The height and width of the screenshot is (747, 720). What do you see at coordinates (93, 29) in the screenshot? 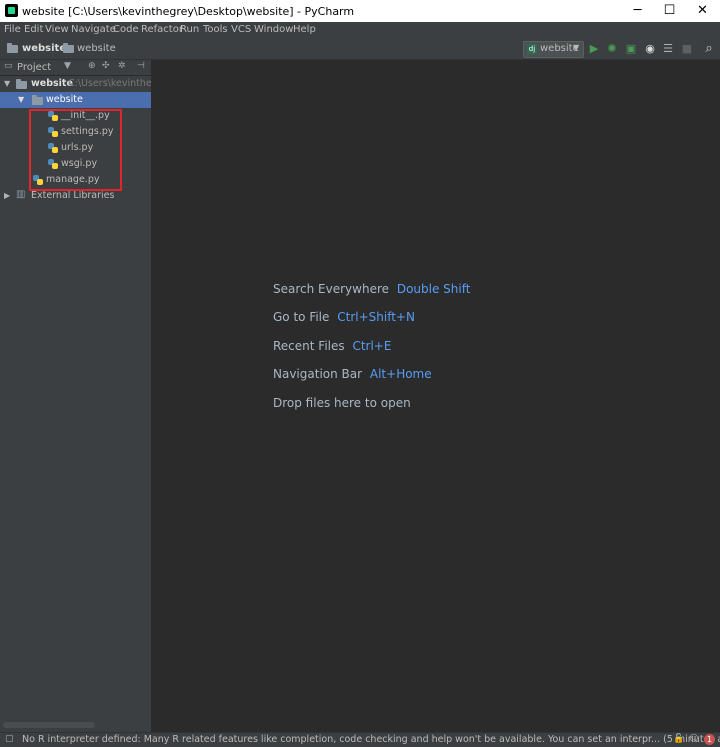
I see `menu-navigate: Navigate` at bounding box center [93, 29].